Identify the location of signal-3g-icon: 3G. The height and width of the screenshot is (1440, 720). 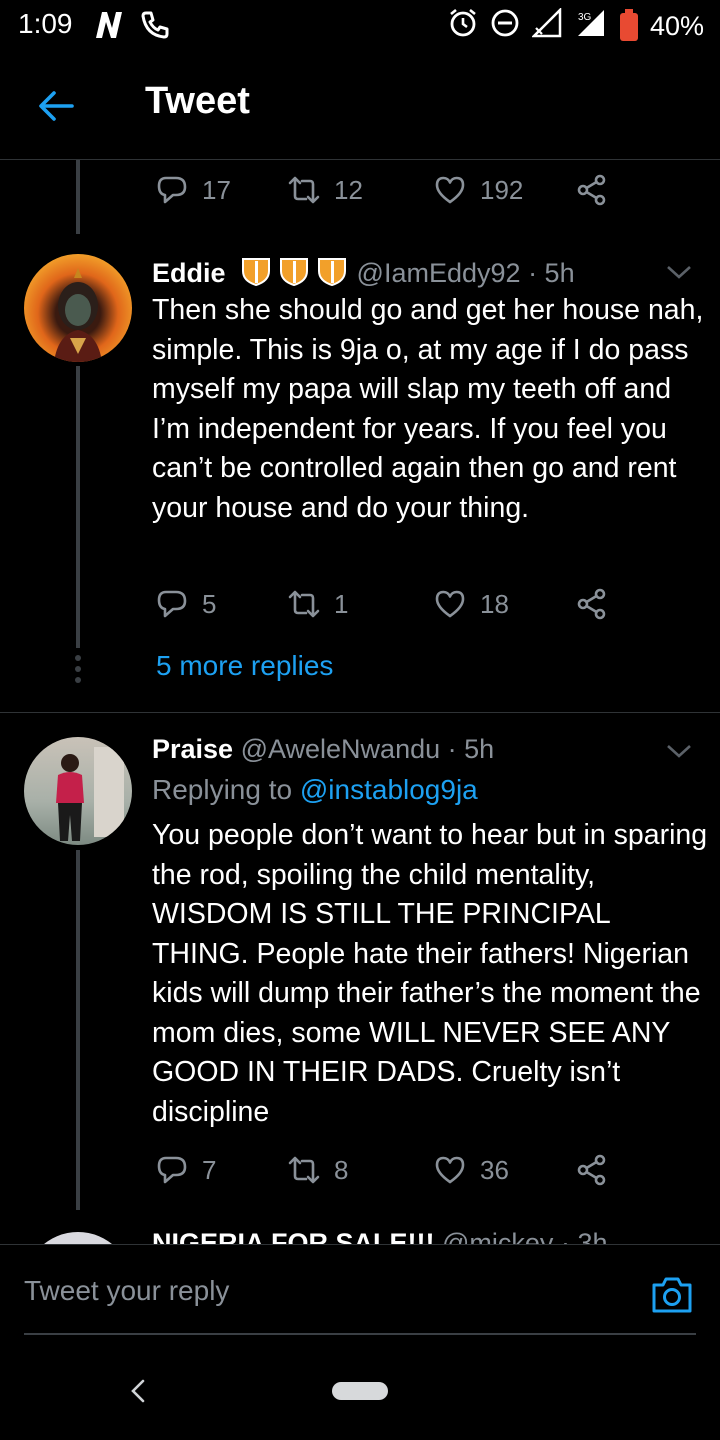
(591, 26).